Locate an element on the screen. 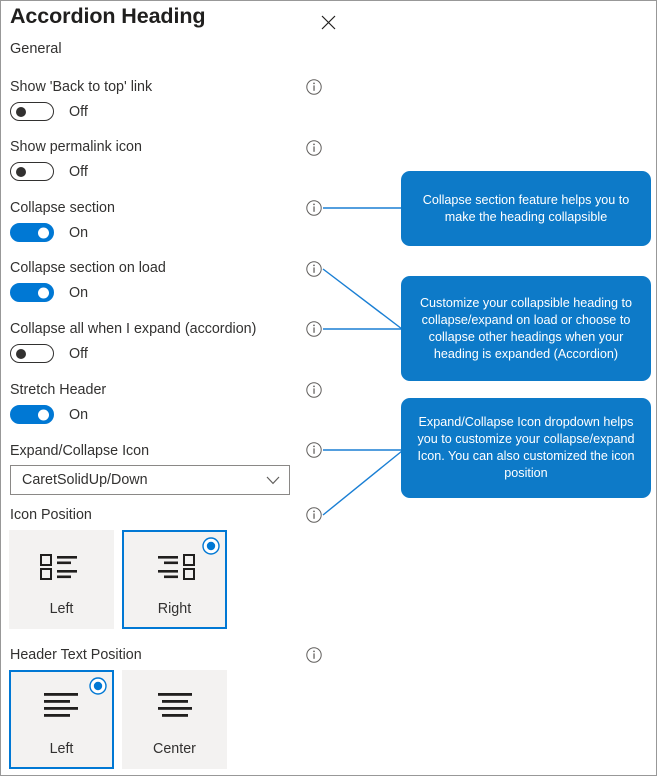  tile-caption: Right is located at coordinates (174, 609).